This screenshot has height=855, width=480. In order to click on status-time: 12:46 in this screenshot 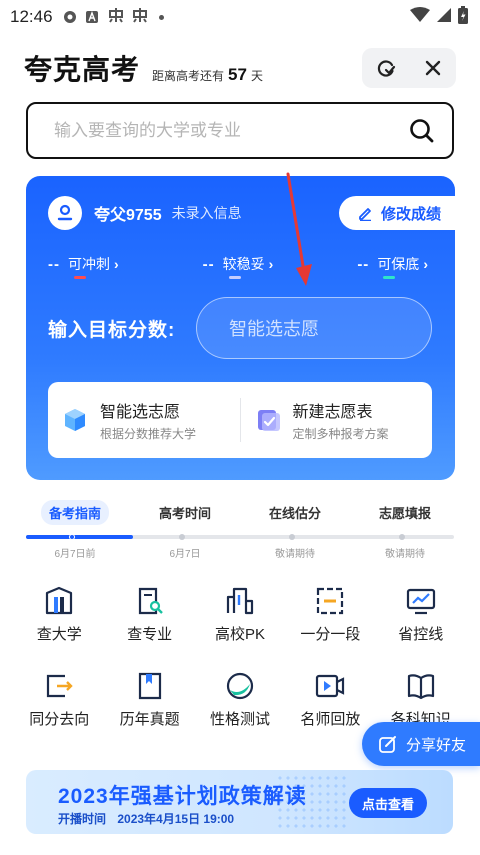, I will do `click(31, 16)`.